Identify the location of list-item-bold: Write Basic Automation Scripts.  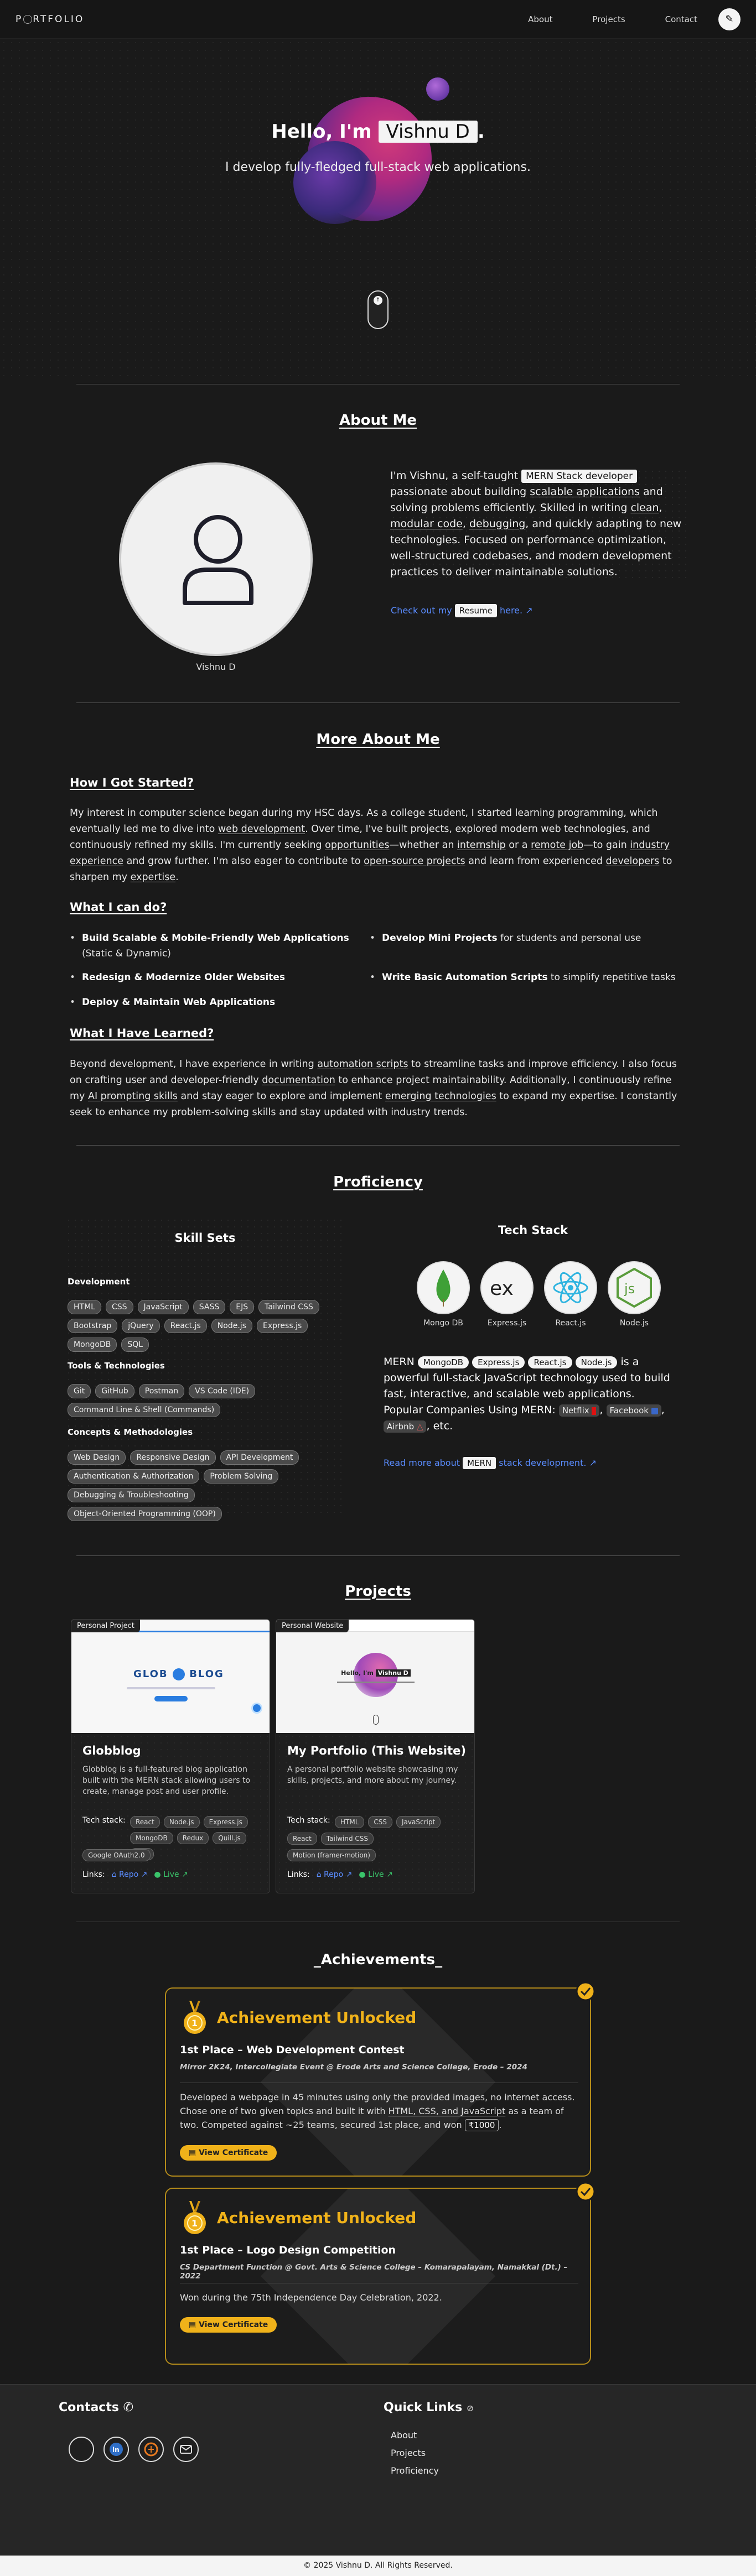
(465, 978).